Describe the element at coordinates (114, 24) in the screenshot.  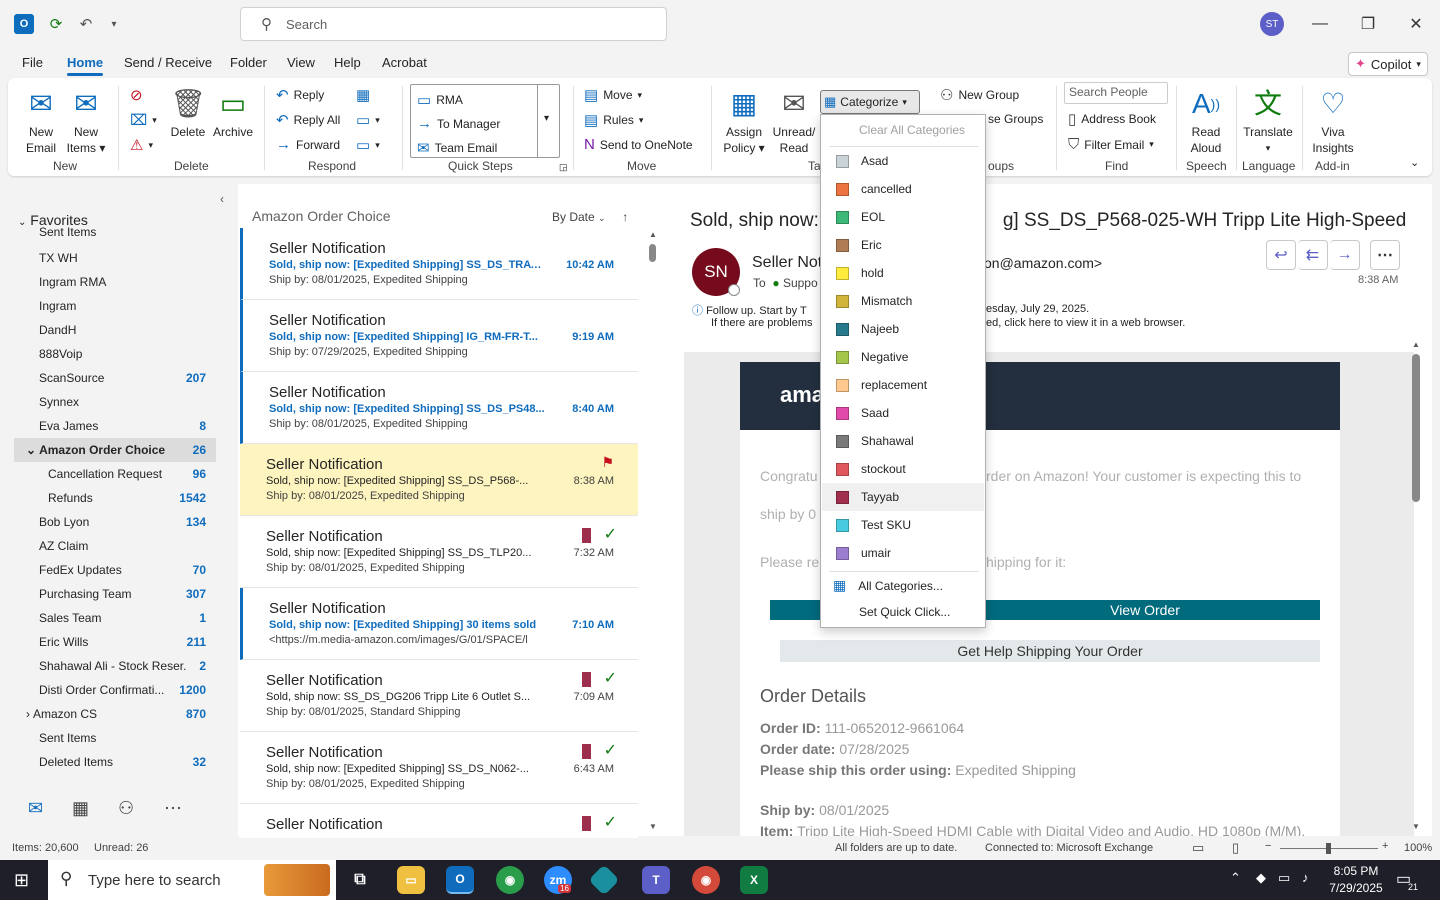
I see `customize-toolbar-icon: ▾` at that location.